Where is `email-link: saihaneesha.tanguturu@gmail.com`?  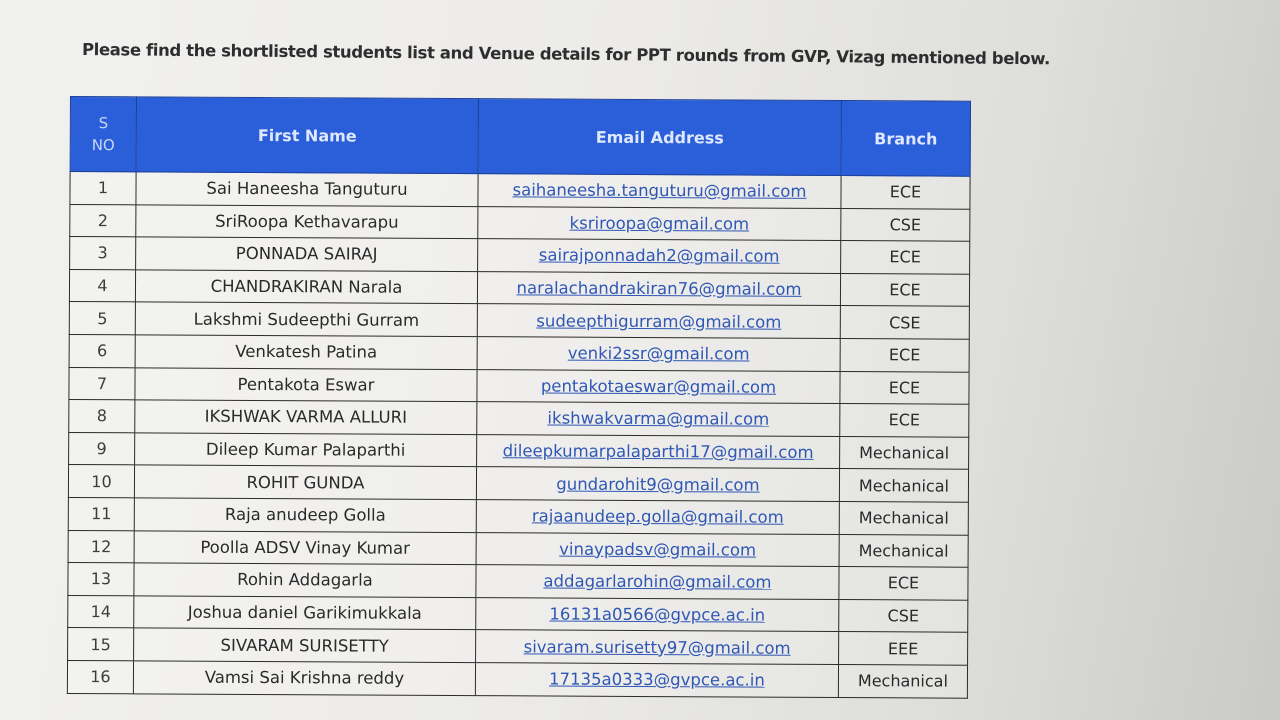 email-link: saihaneesha.tanguturu@gmail.com is located at coordinates (659, 191).